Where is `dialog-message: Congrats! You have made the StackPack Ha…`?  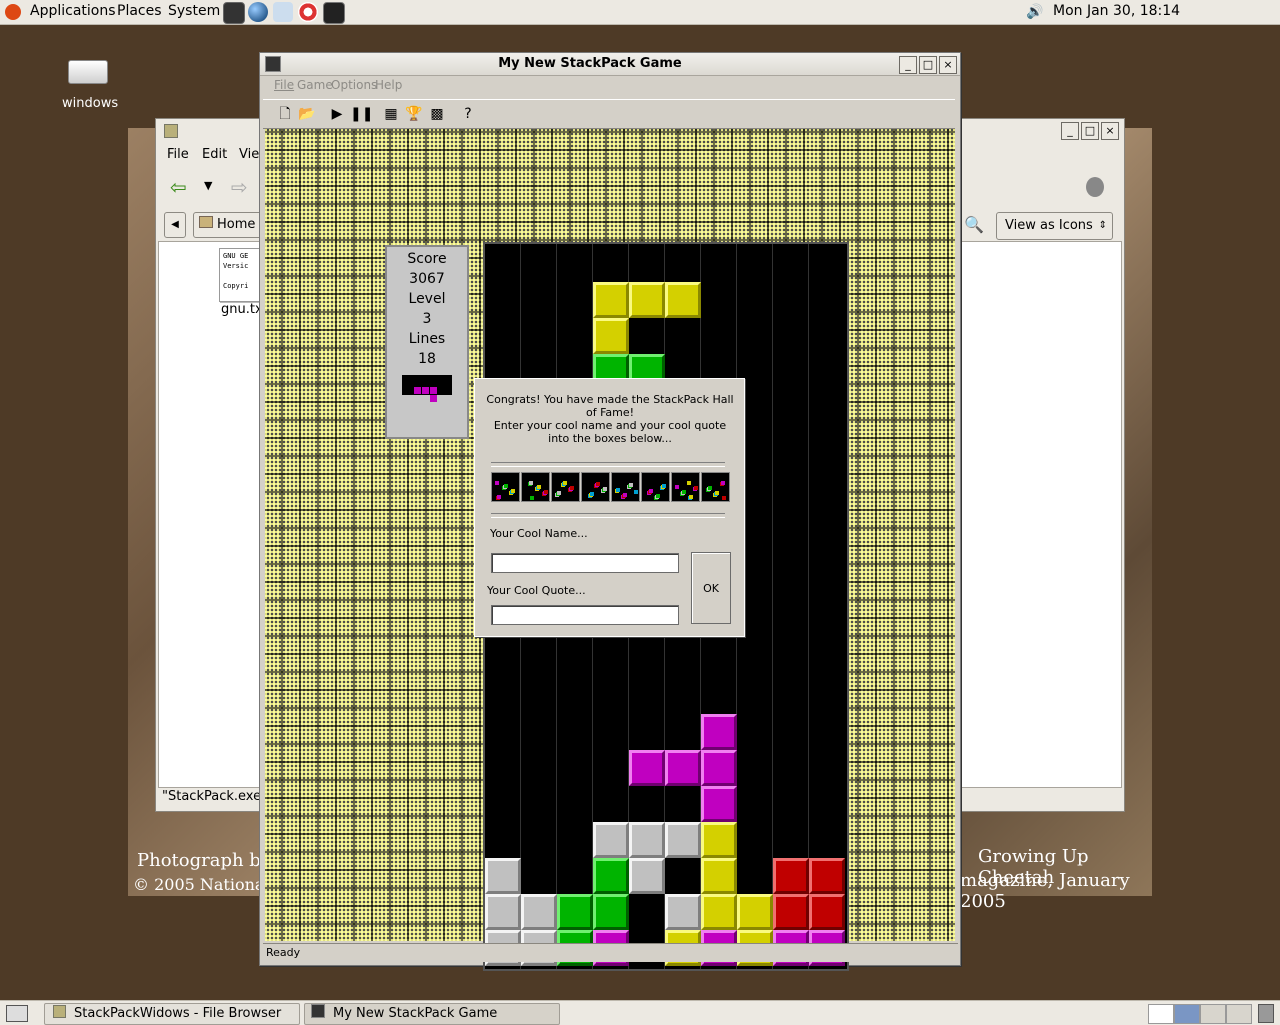 dialog-message: Congrats! You have made the StackPack Ha… is located at coordinates (610, 419).